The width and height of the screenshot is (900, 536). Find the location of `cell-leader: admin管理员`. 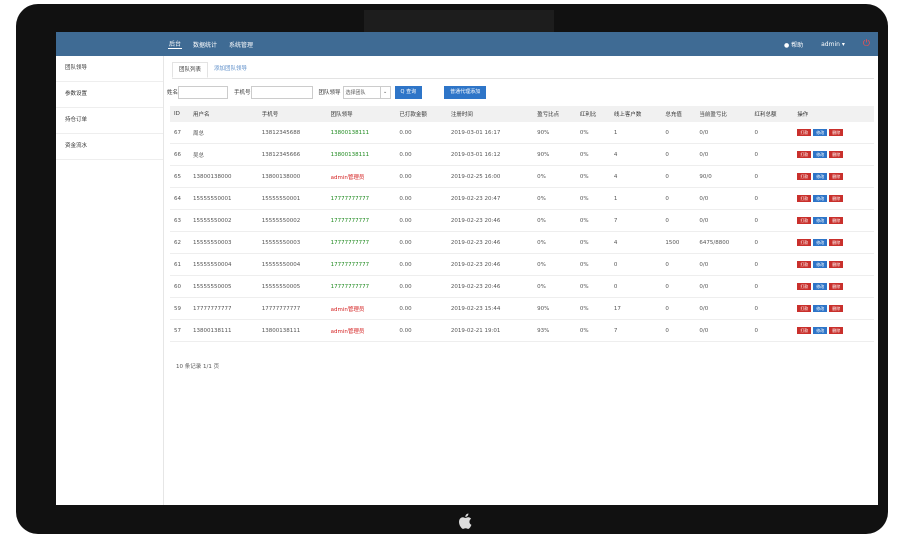

cell-leader: admin管理员 is located at coordinates (361, 330).